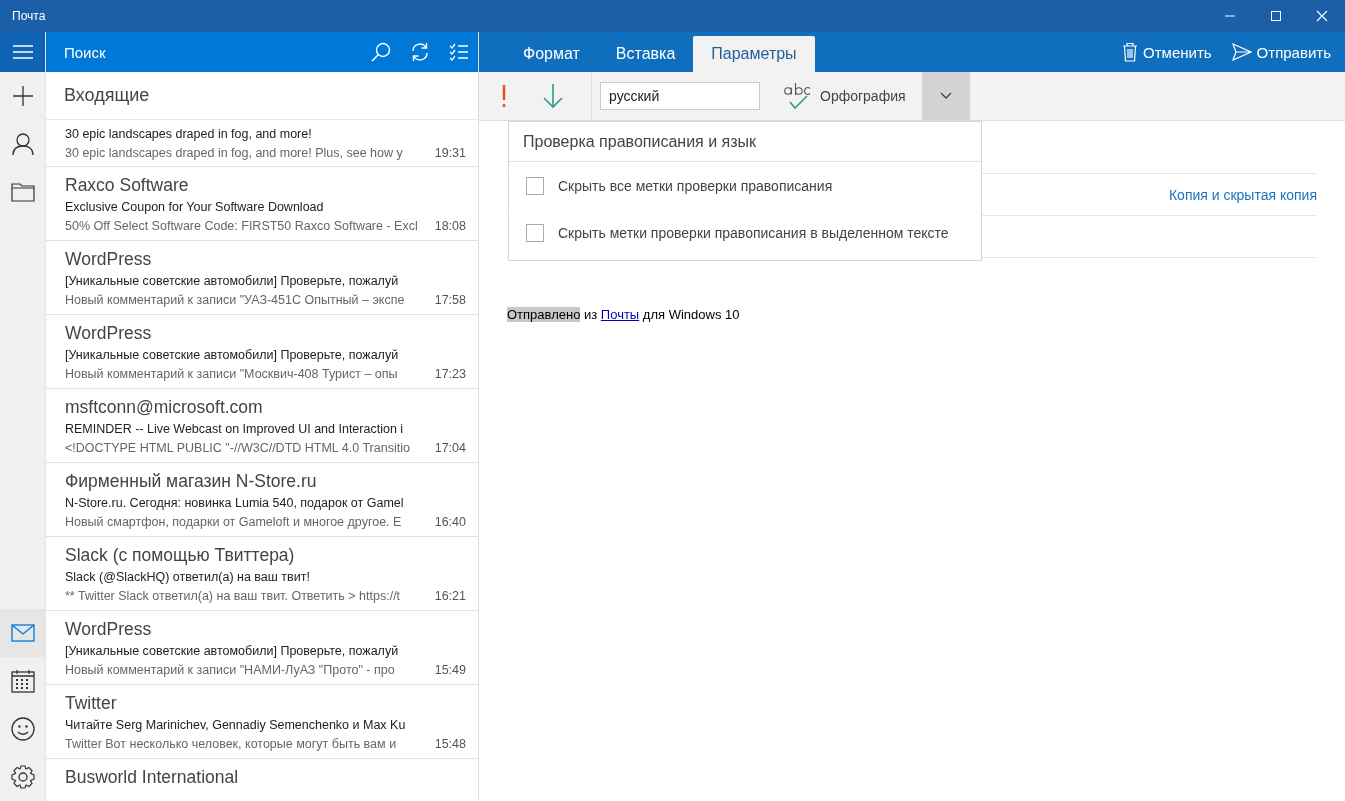 This screenshot has height=801, width=1345. I want to click on message-time: 15:48, so click(450, 744).